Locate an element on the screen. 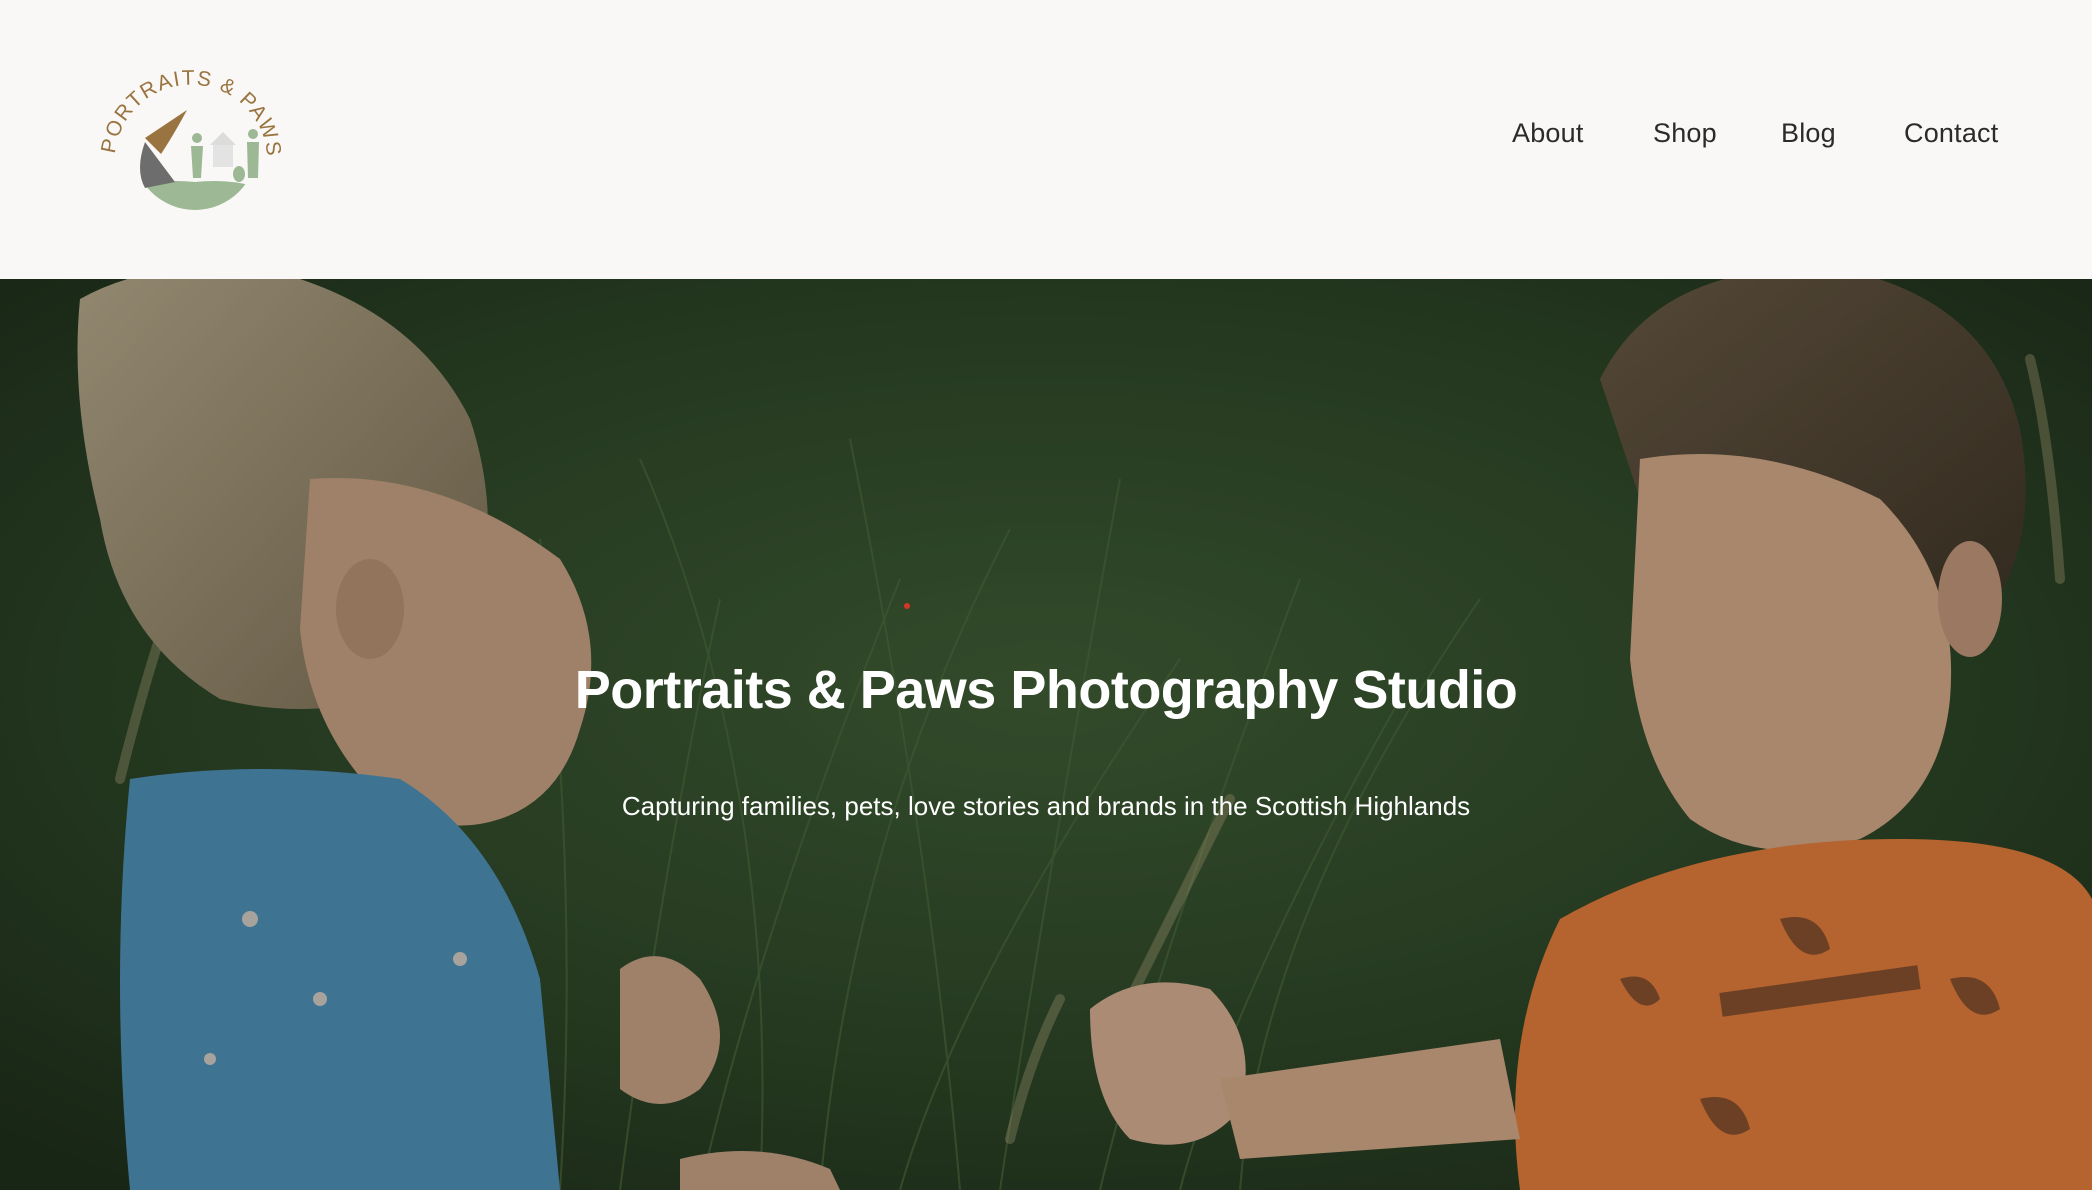 The height and width of the screenshot is (1190, 2092). main-nav: About Shop Blog Contact is located at coordinates (1046, 135).